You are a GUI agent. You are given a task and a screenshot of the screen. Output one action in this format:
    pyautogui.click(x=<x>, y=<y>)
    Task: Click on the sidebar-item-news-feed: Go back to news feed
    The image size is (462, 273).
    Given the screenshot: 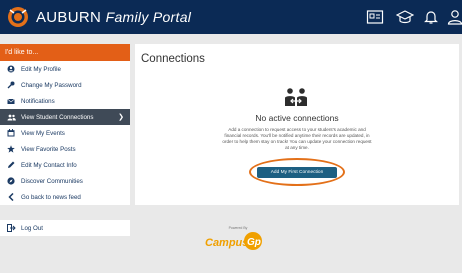 What is the action you would take?
    pyautogui.click(x=65, y=197)
    